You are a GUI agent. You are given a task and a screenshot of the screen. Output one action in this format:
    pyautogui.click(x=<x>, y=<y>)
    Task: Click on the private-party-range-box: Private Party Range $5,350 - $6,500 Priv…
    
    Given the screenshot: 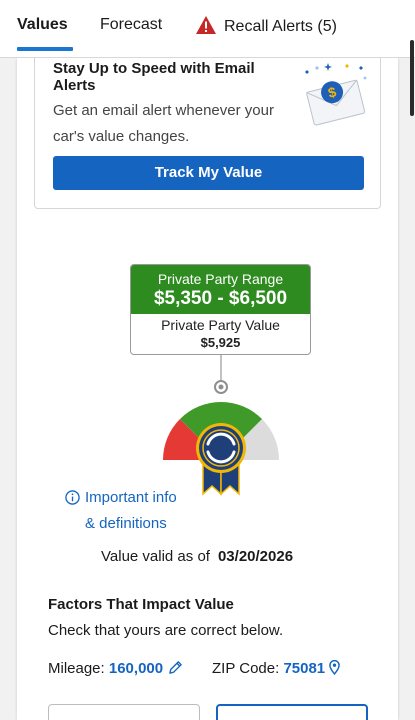 What is the action you would take?
    pyautogui.click(x=220, y=309)
    